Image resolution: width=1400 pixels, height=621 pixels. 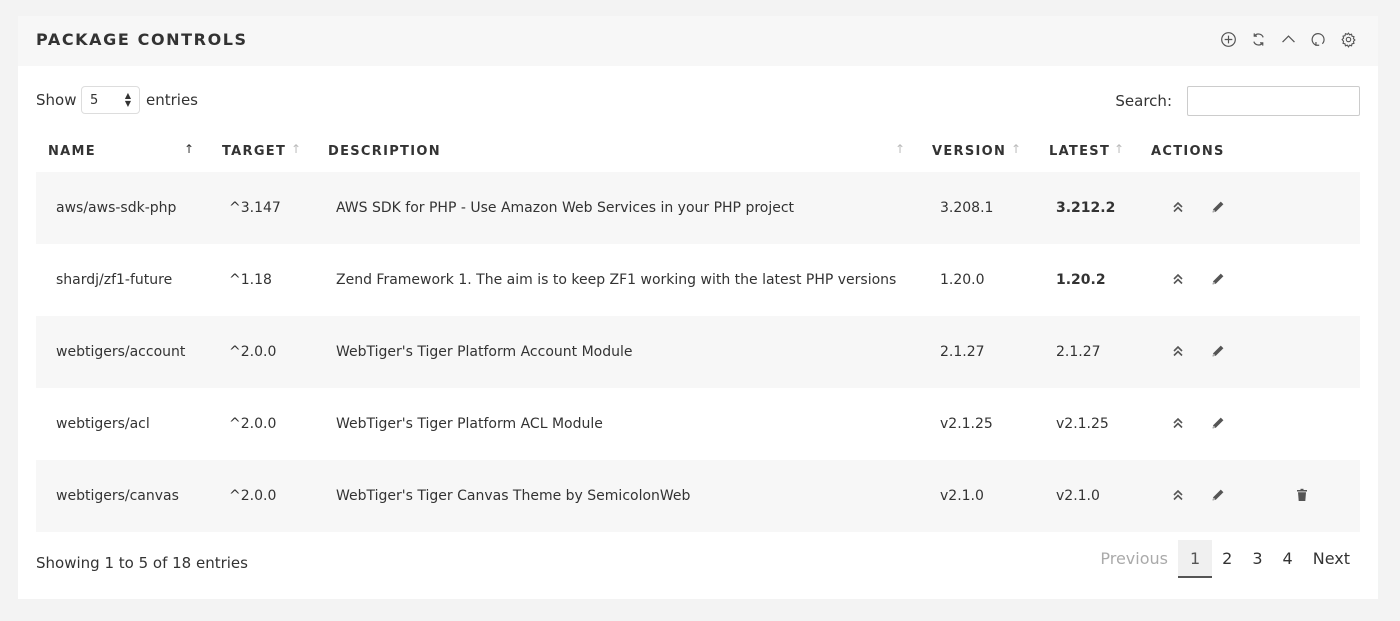 I want to click on package-target: ^3.147, so click(x=255, y=208).